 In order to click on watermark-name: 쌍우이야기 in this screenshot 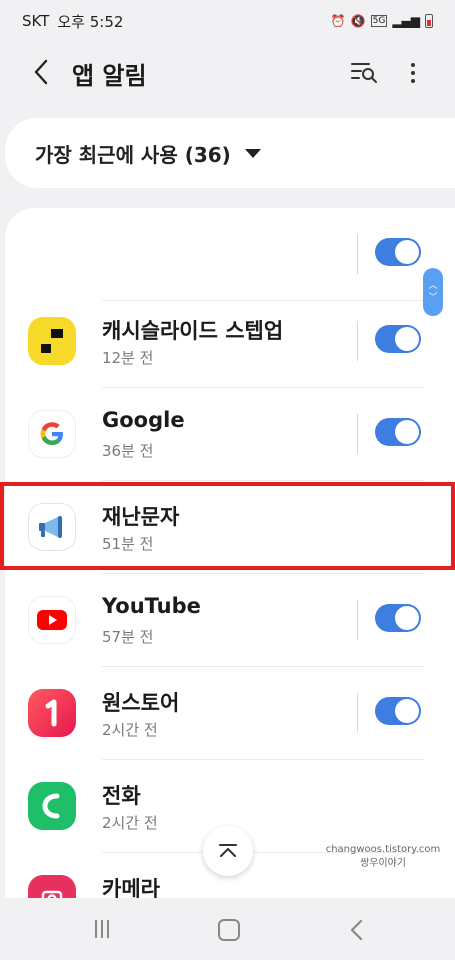, I will do `click(383, 863)`.